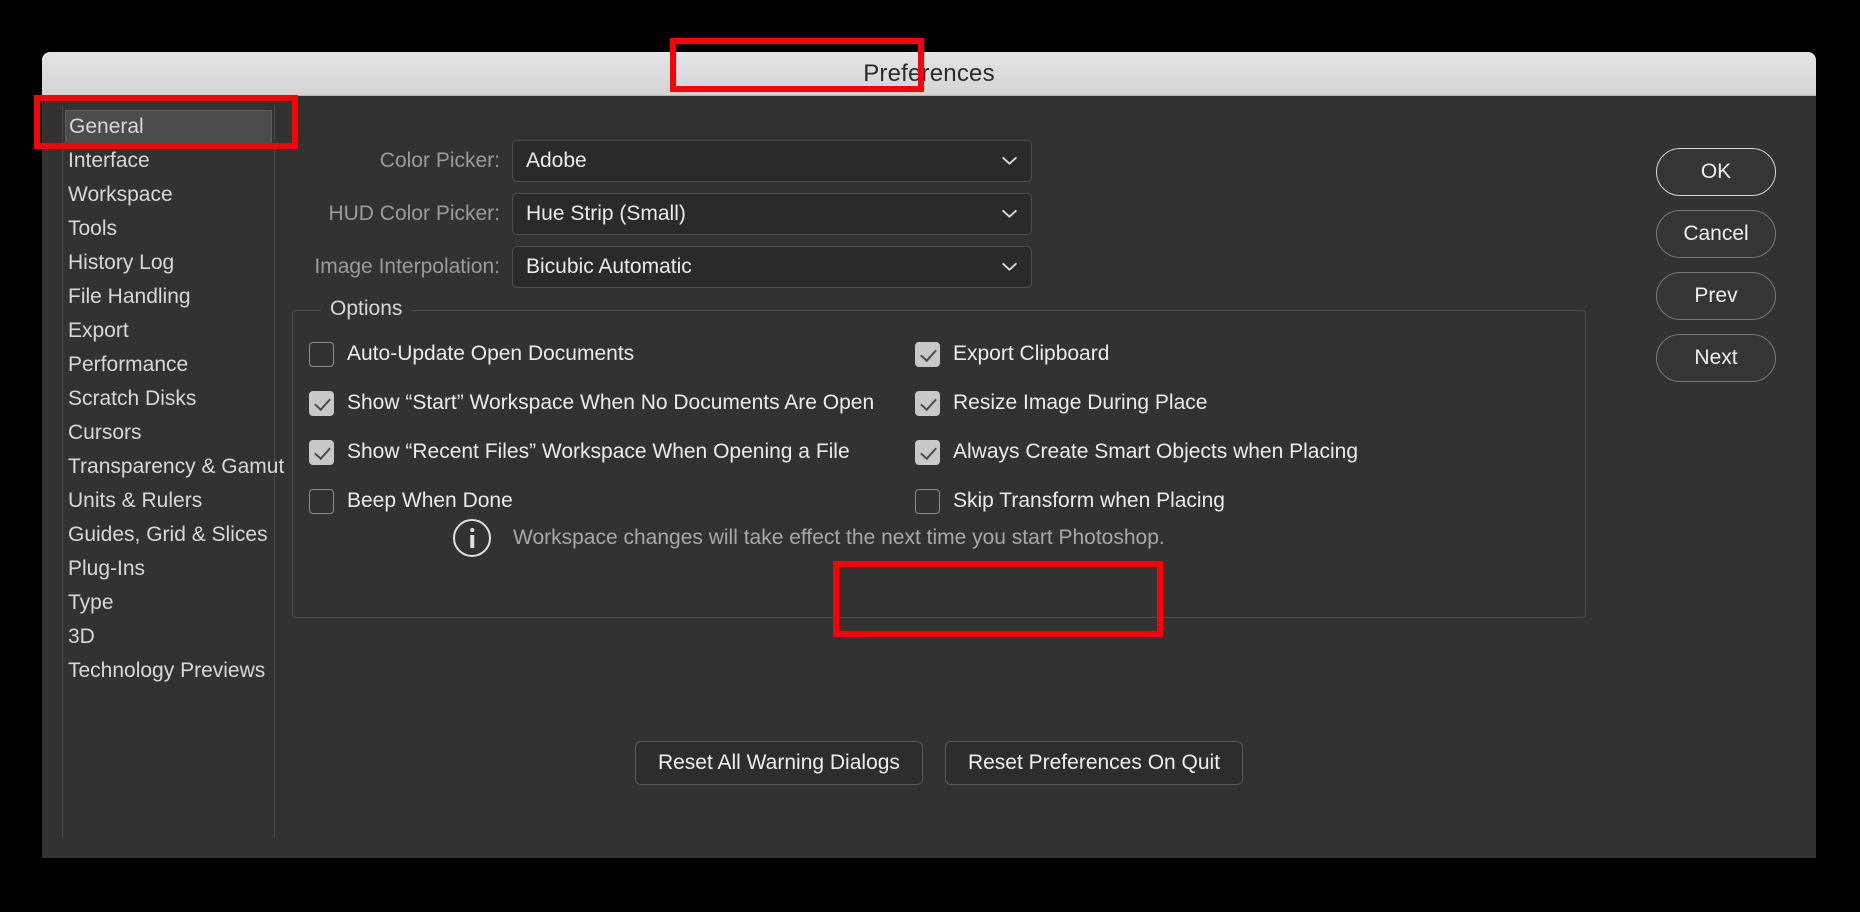  I want to click on reset-preferences-on-quit-button: Reset Preferences On Quit, so click(1094, 763).